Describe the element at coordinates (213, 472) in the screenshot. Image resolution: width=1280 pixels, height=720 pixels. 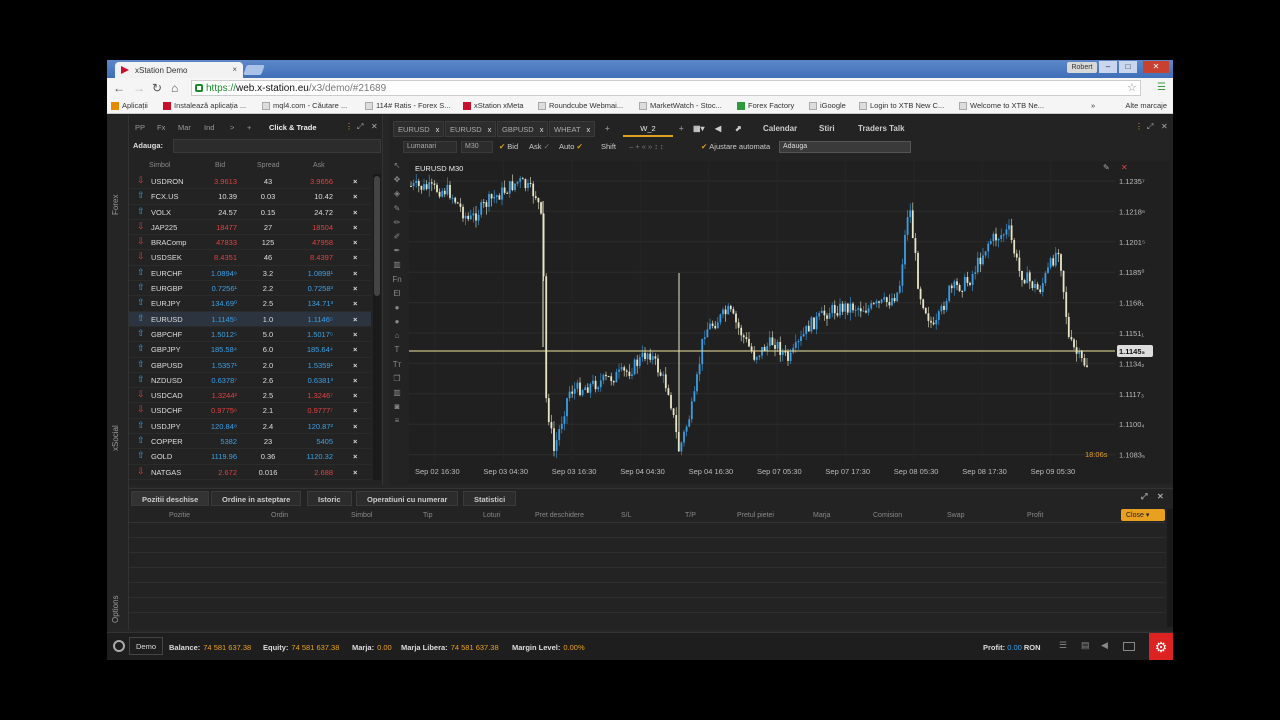
I see `bid-price: 2.672` at that location.